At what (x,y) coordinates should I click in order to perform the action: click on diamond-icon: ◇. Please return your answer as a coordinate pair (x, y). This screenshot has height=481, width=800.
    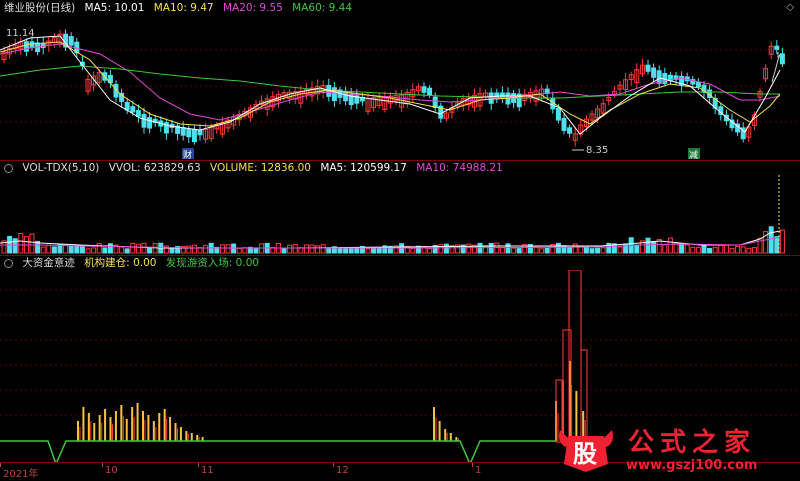
    Looking at the image, I should click on (790, 7).